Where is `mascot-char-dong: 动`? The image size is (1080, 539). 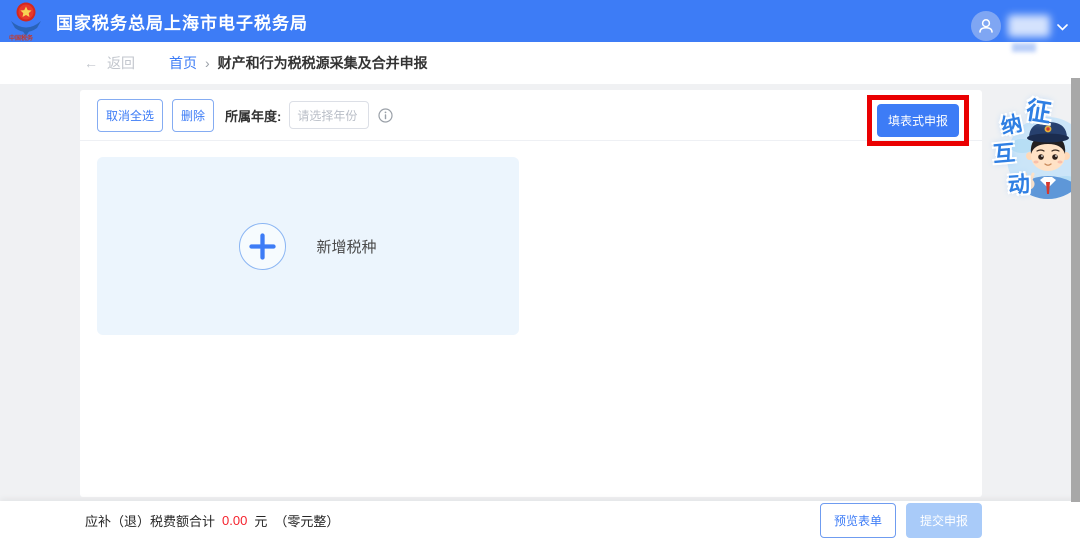
mascot-char-dong: 动 is located at coordinates (1019, 184).